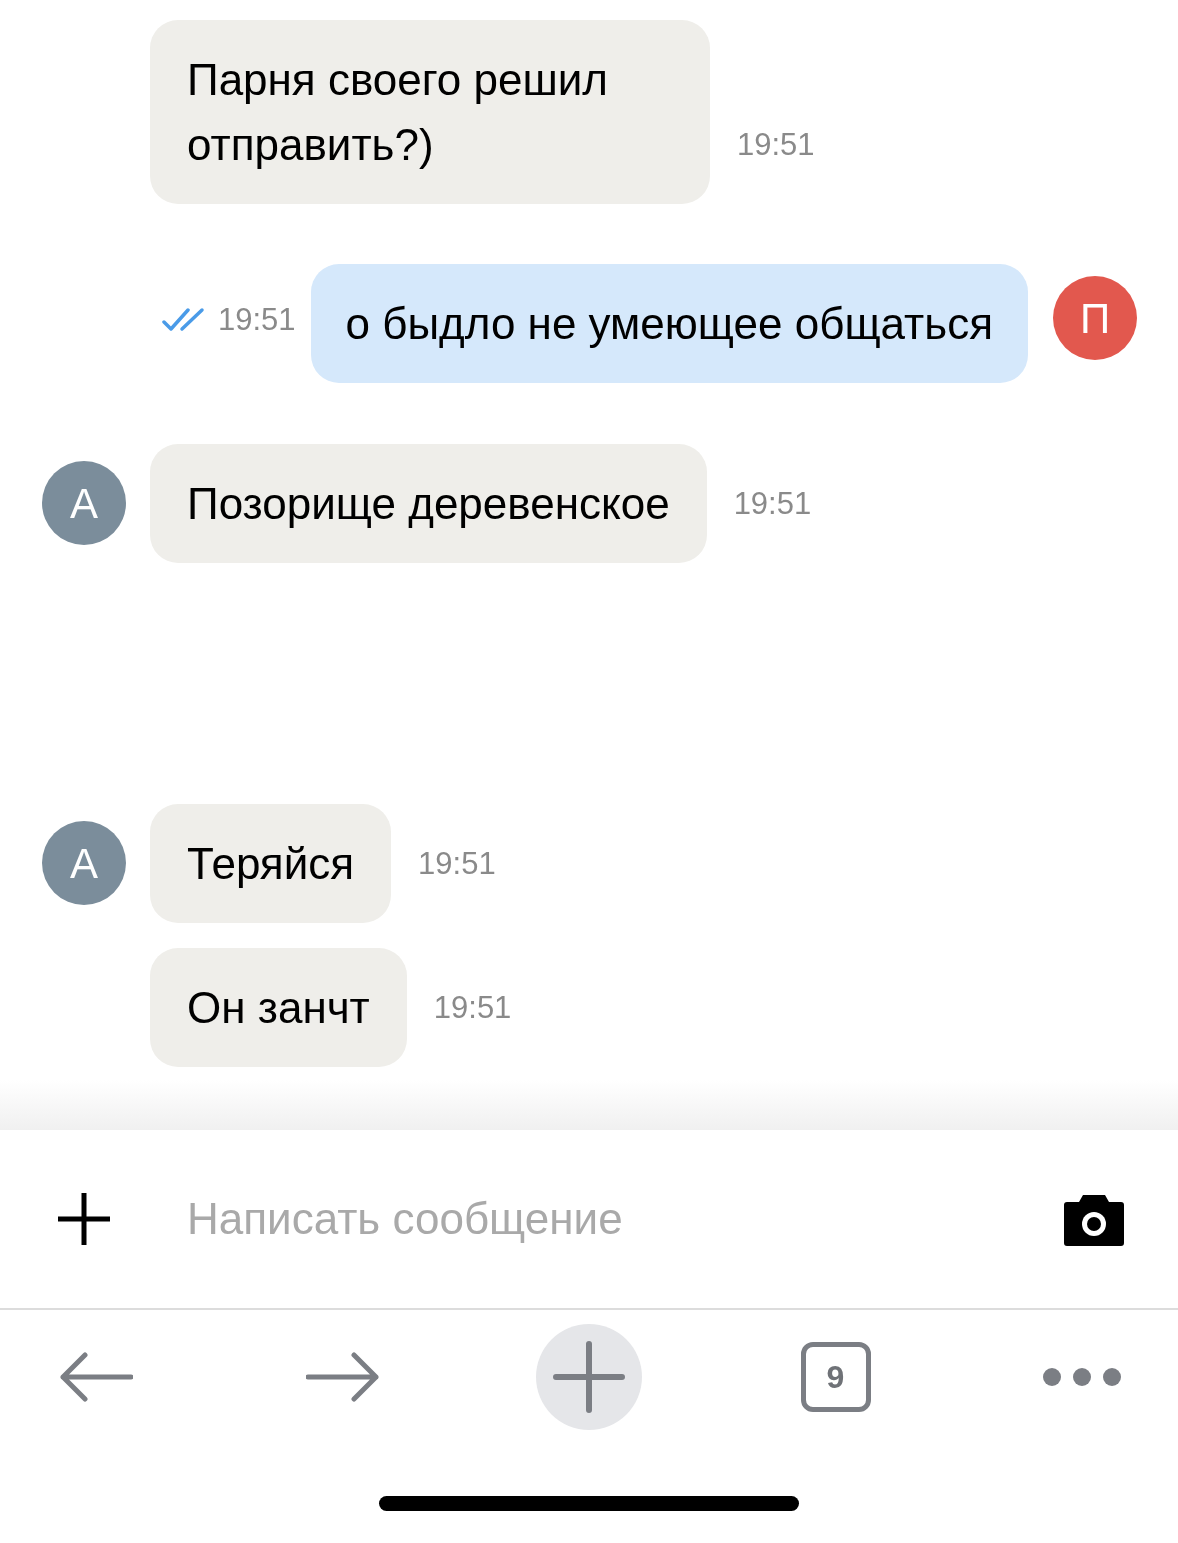 The width and height of the screenshot is (1178, 1543). I want to click on avatar: П, so click(1095, 318).